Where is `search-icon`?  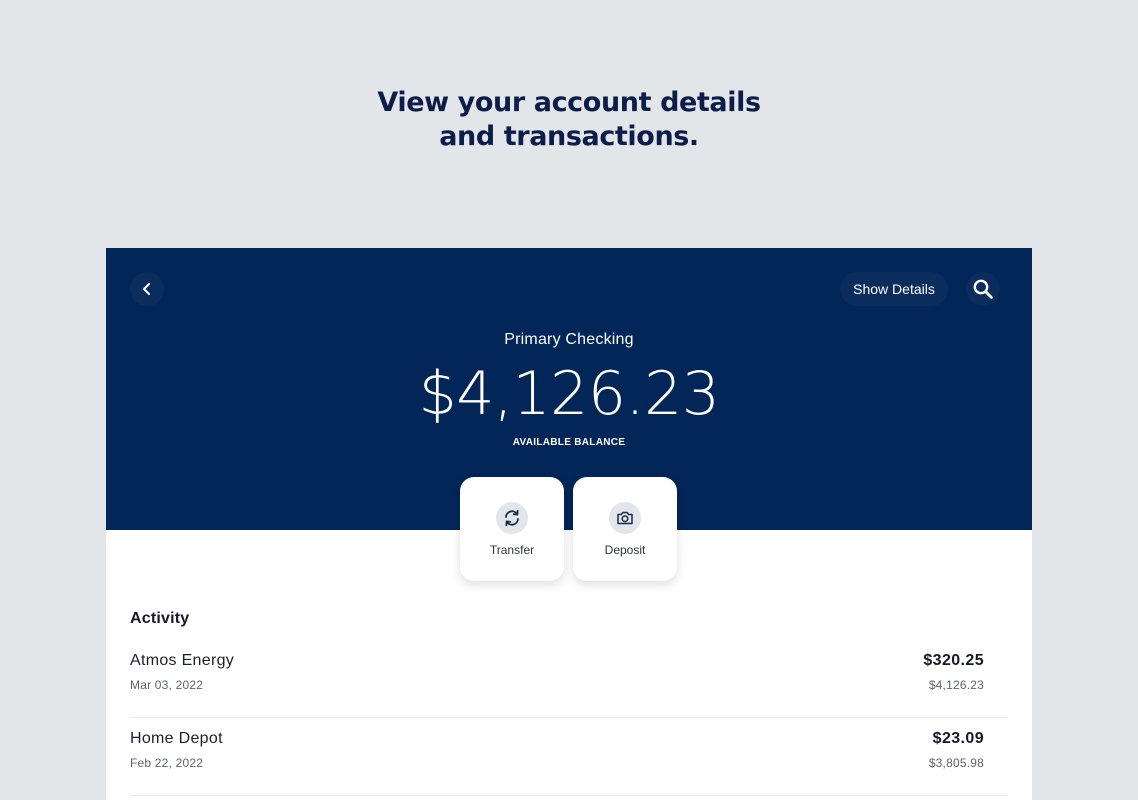 search-icon is located at coordinates (983, 289).